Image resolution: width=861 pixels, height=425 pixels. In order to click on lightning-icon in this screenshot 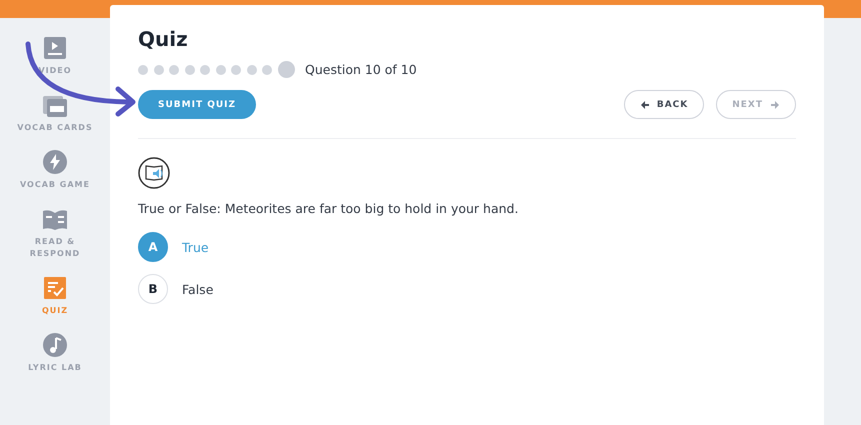, I will do `click(55, 162)`.